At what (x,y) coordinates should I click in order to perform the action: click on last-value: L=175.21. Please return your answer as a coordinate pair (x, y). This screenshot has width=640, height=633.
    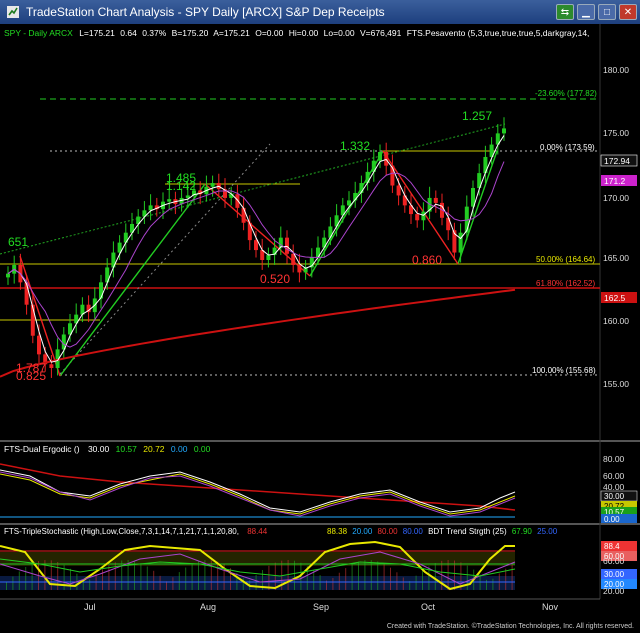
    Looking at the image, I should click on (97, 33).